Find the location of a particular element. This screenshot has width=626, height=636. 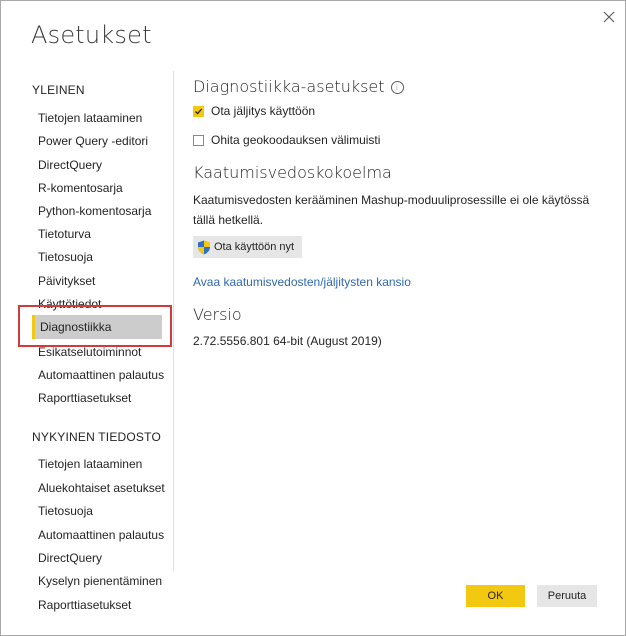

sidebar-item-data-load: Tietojen lataaminen is located at coordinates (90, 118).